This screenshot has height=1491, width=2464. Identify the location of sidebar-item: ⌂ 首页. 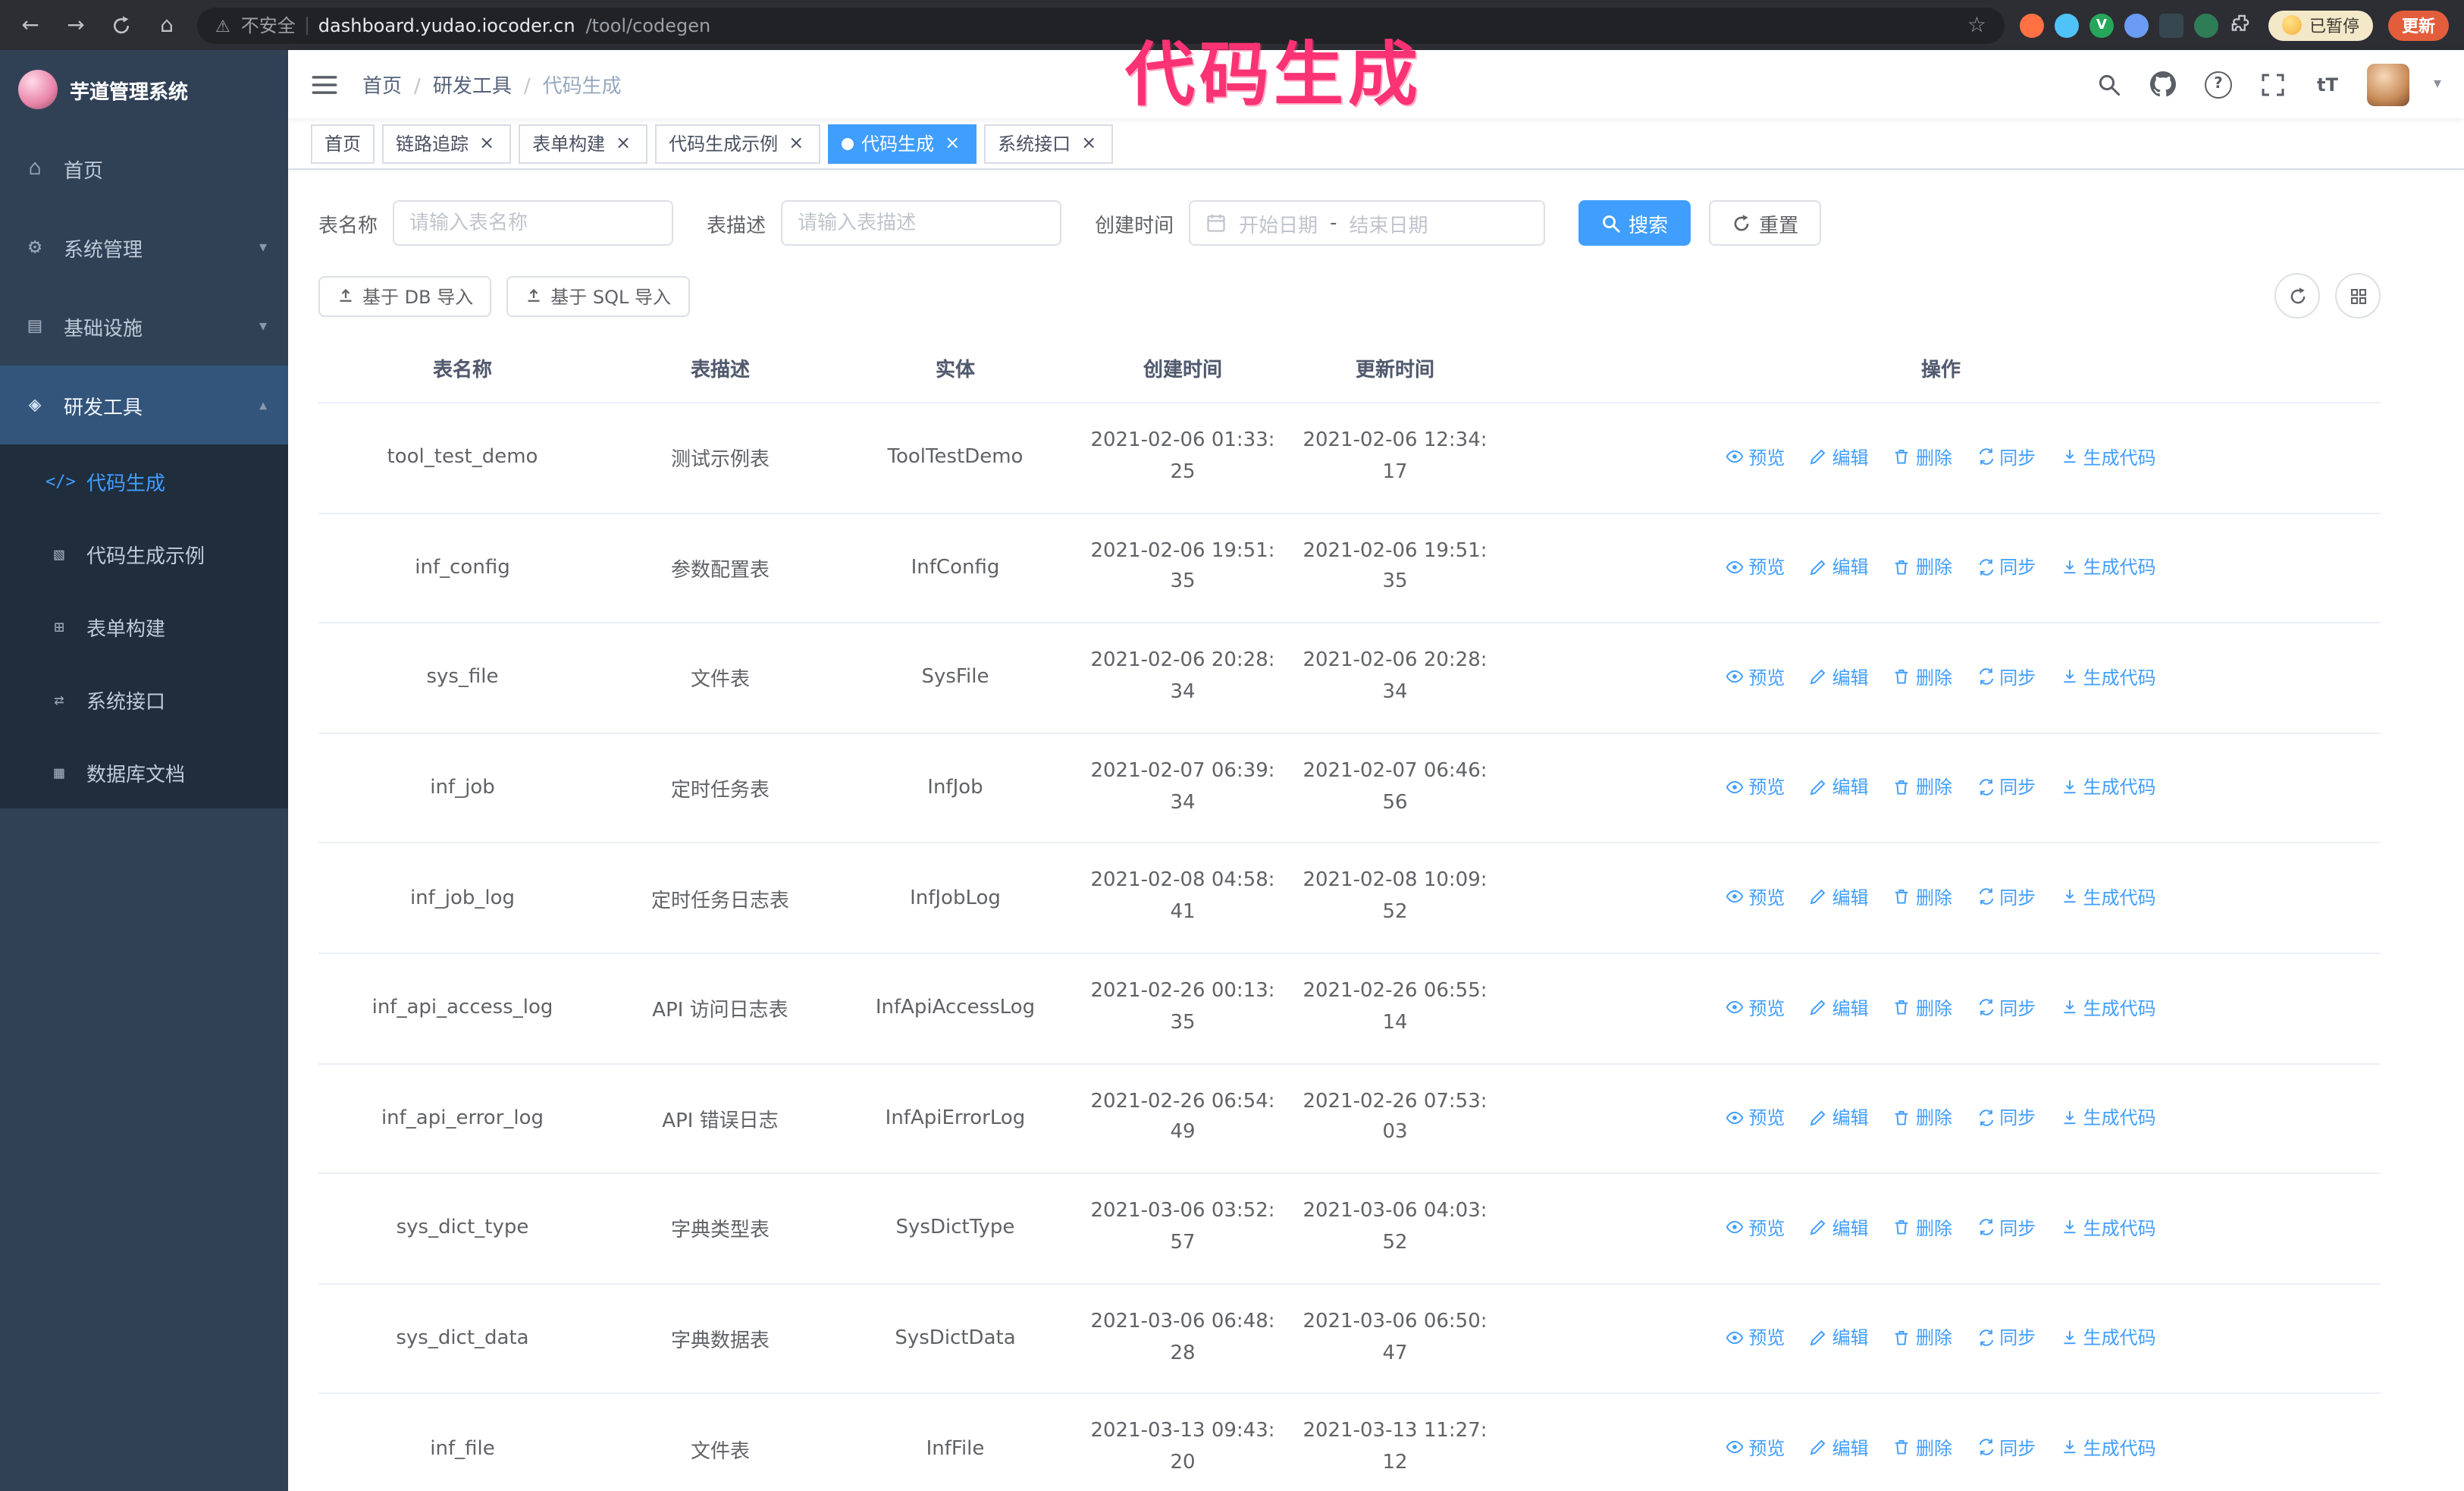
(144, 168).